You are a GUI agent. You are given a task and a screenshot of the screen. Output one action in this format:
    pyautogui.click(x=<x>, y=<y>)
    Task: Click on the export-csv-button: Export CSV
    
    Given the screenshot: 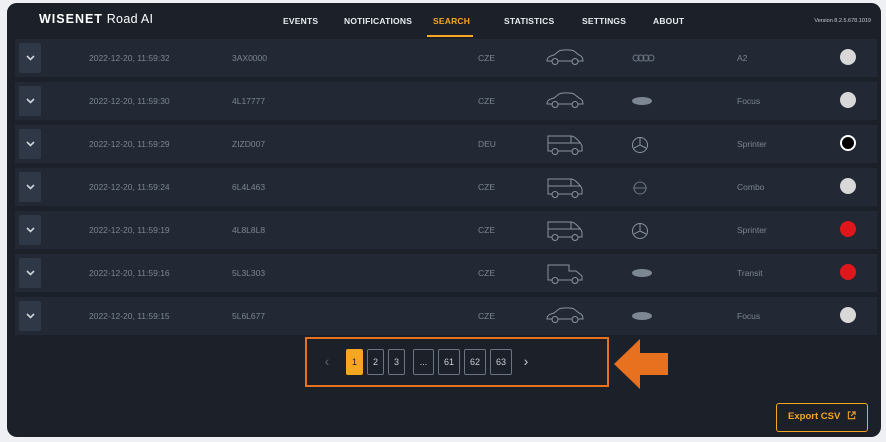 What is the action you would take?
    pyautogui.click(x=822, y=417)
    